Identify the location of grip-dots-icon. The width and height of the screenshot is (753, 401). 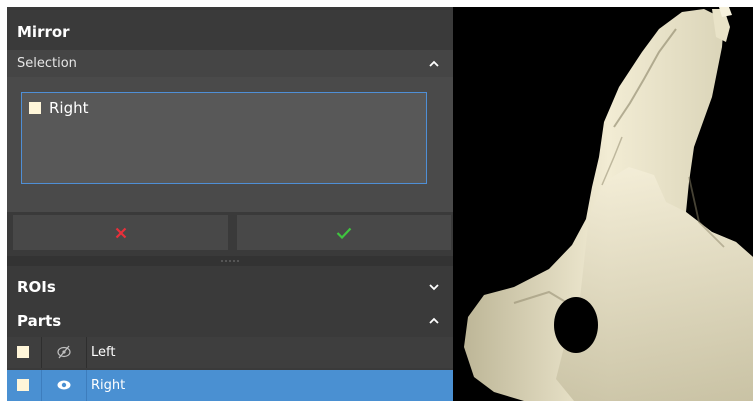
(230, 261).